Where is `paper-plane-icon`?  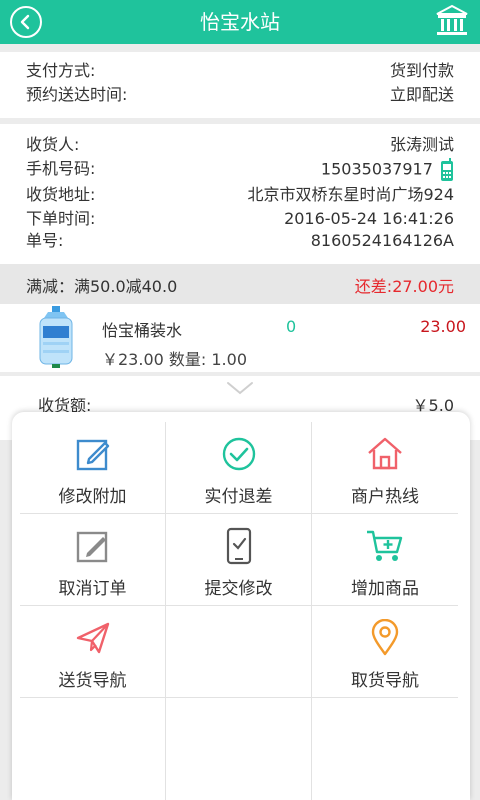
paper-plane-icon is located at coordinates (93, 638).